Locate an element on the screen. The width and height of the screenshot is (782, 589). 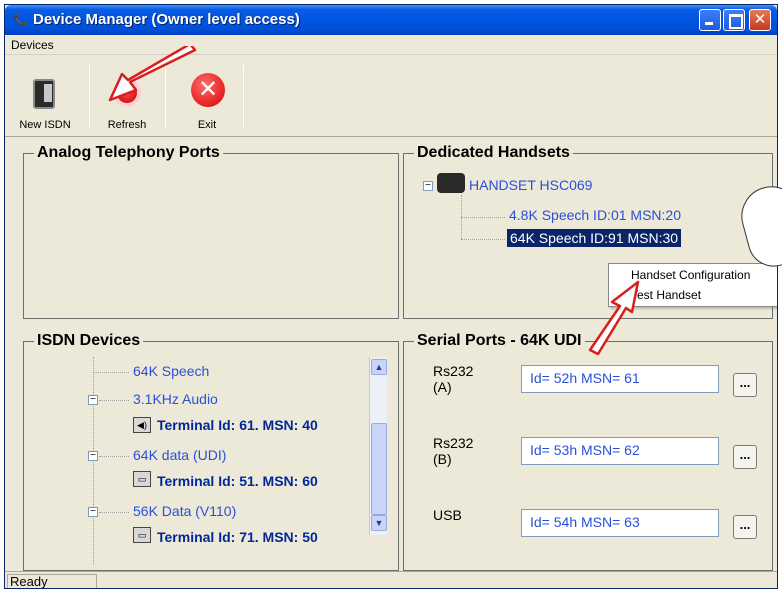
minimize-button is located at coordinates (710, 20).